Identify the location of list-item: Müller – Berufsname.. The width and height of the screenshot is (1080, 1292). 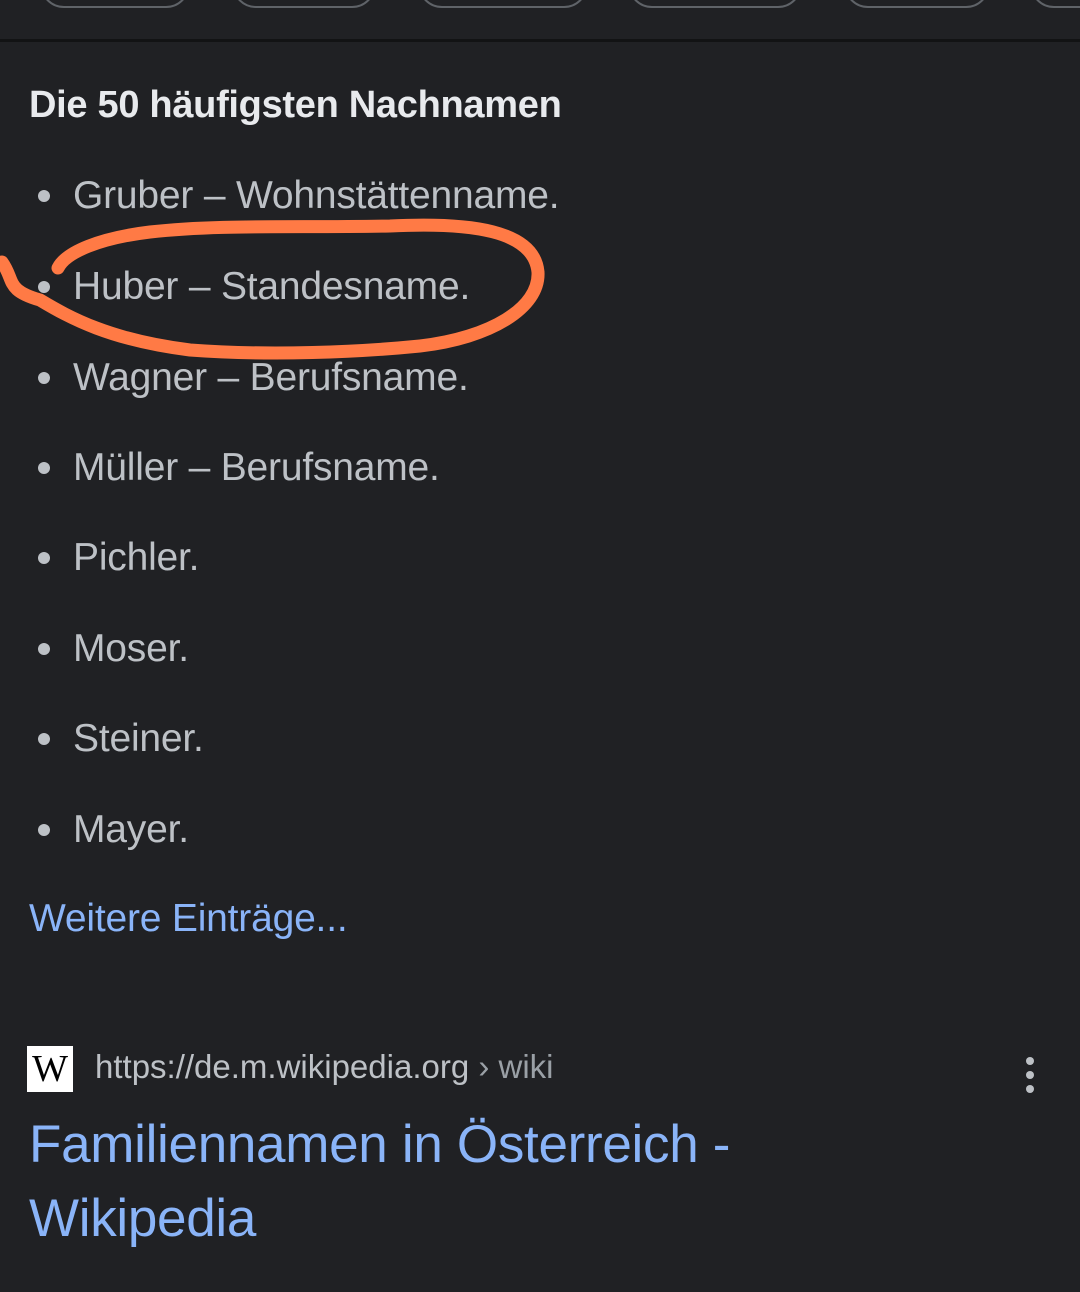
(239, 468).